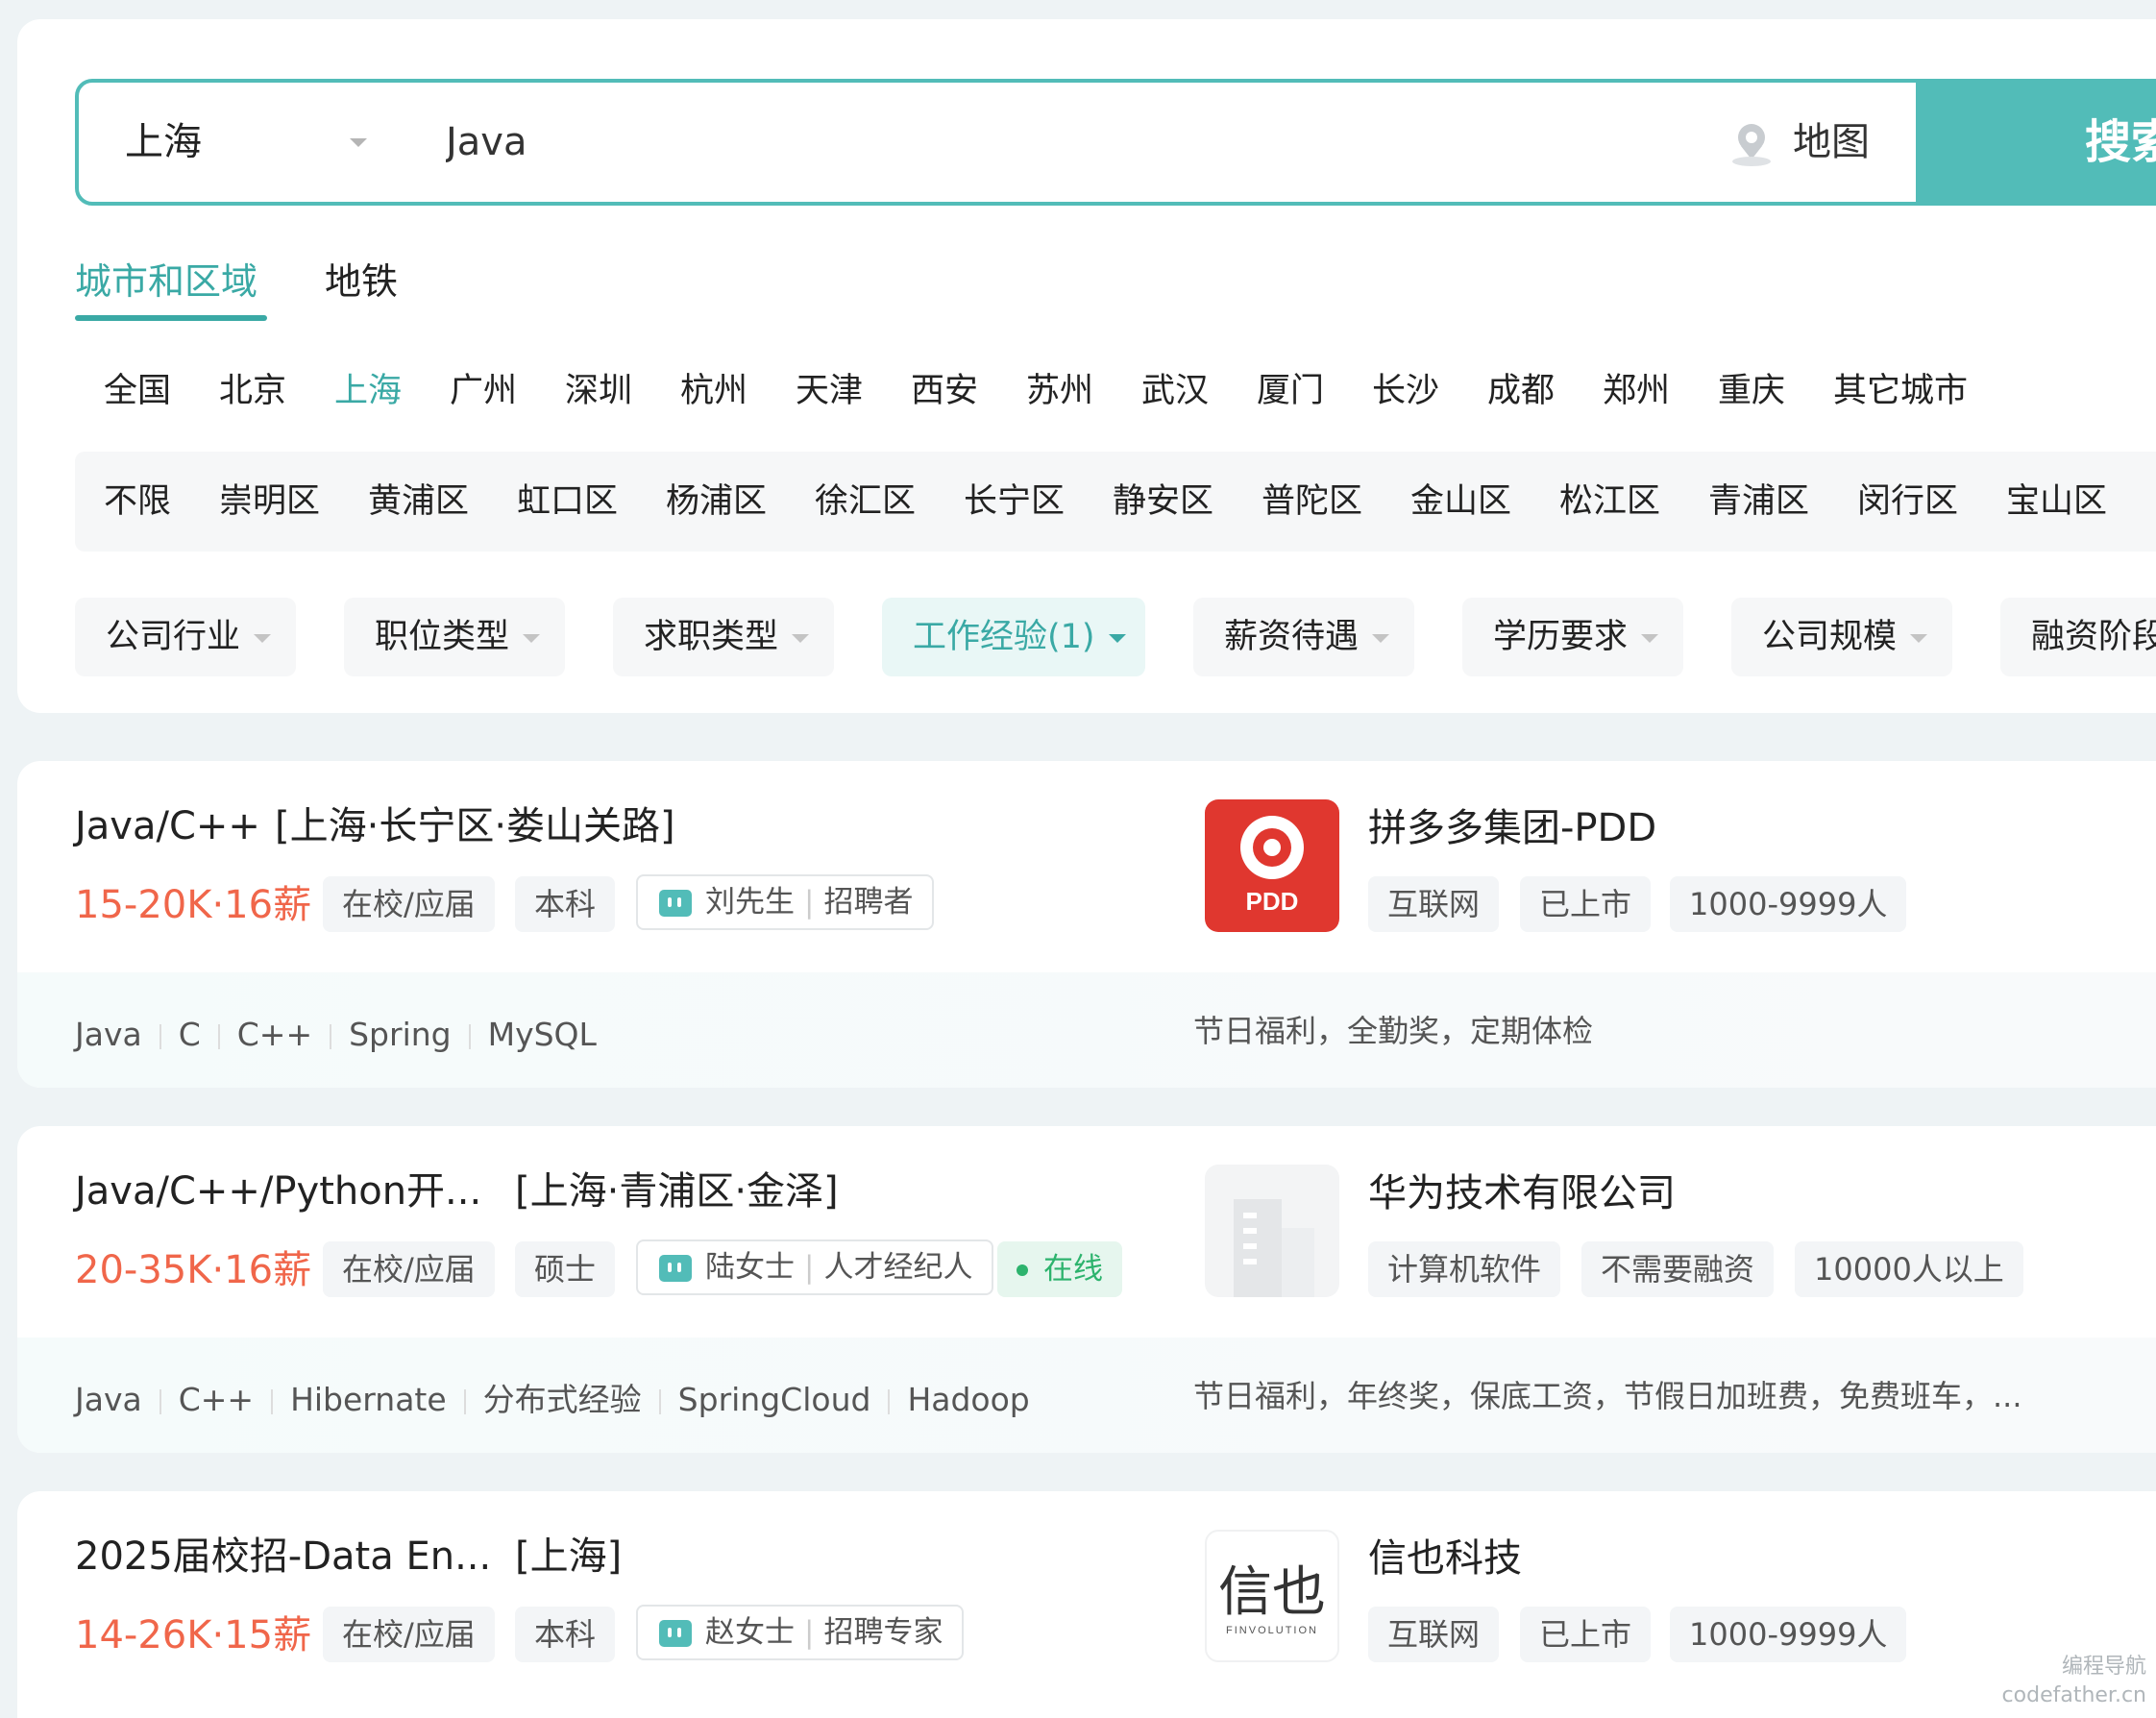  Describe the element at coordinates (717, 502) in the screenshot. I see `district-item: 杨浦区` at that location.